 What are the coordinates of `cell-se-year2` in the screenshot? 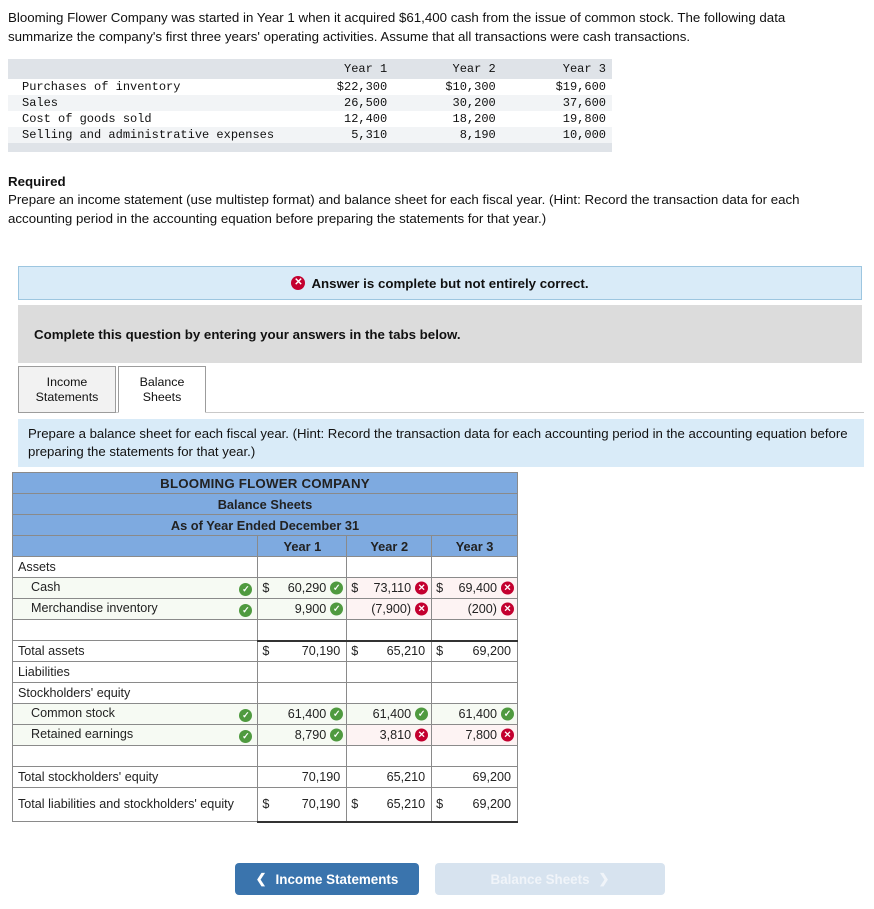 It's located at (389, 693).